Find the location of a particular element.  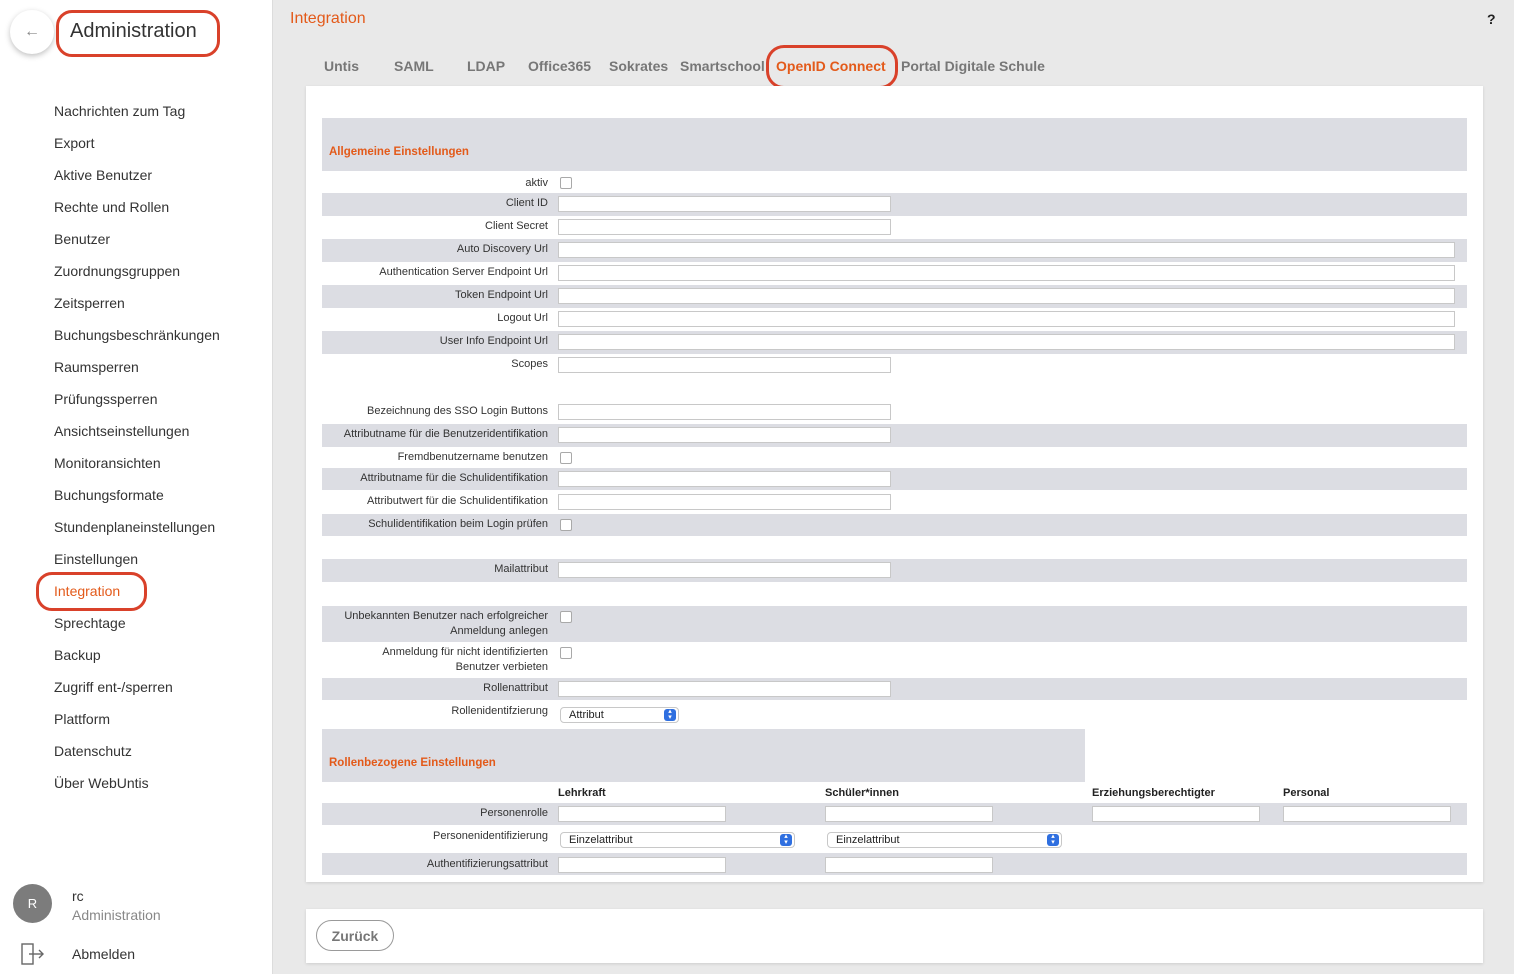

mail-attr-input is located at coordinates (724, 570).